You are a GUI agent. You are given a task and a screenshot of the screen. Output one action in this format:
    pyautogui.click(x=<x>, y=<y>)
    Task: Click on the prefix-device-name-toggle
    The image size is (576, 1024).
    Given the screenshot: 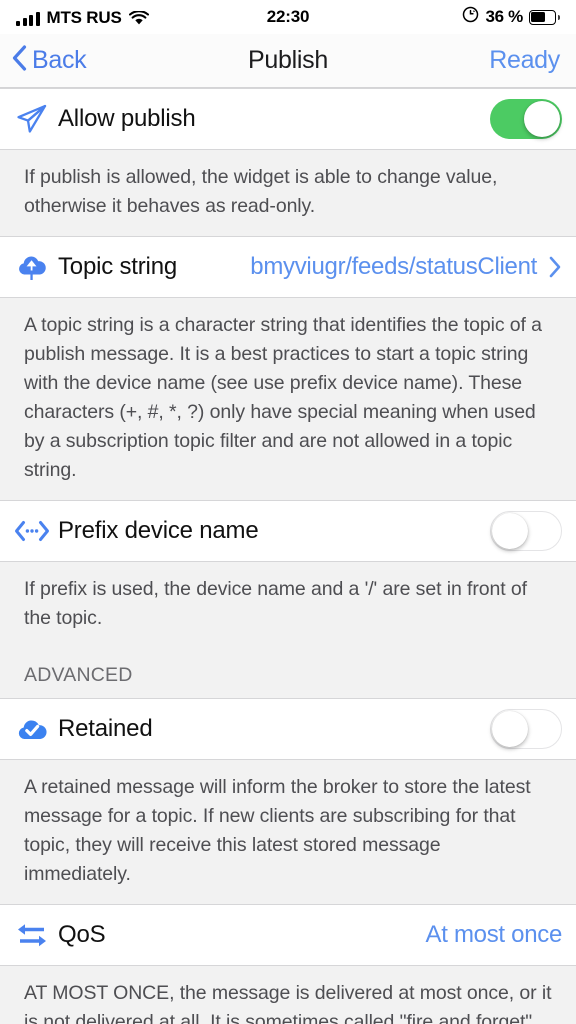 What is the action you would take?
    pyautogui.click(x=526, y=531)
    